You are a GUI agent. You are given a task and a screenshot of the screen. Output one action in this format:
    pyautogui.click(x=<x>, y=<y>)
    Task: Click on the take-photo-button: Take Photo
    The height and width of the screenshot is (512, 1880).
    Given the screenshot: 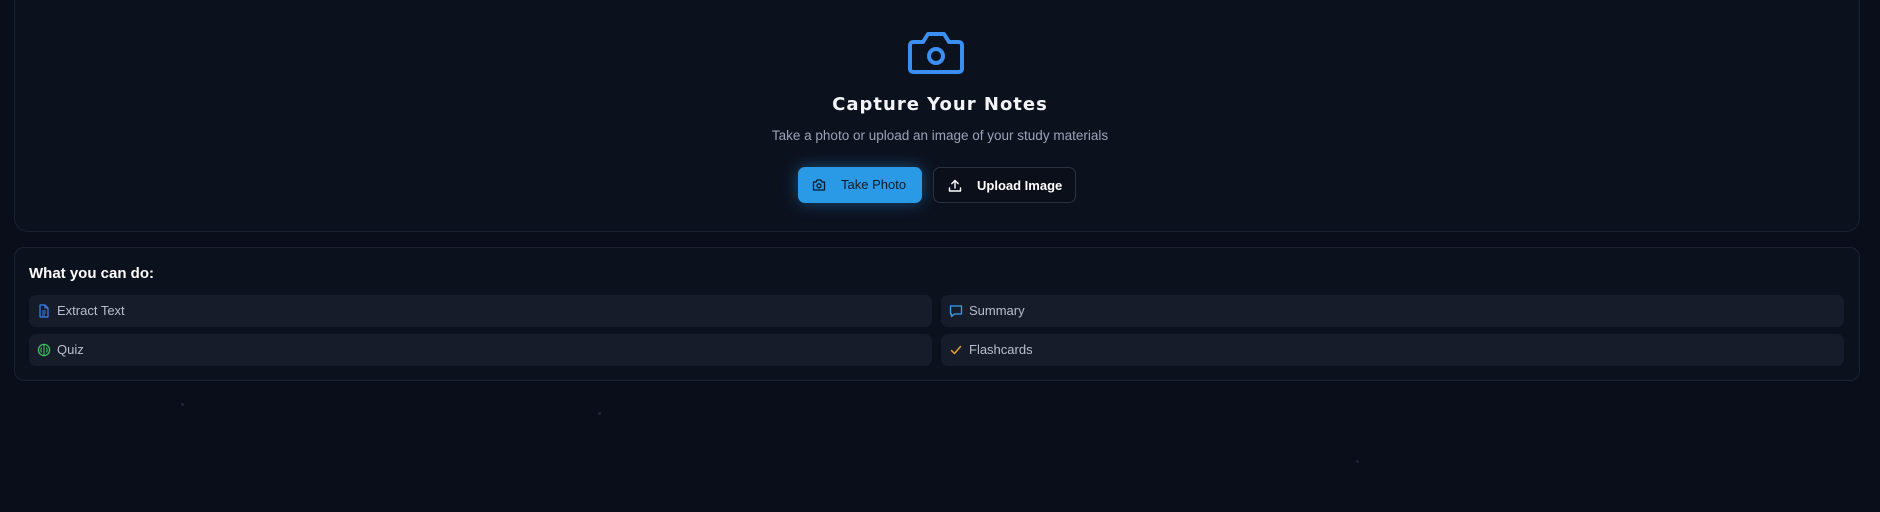 What is the action you would take?
    pyautogui.click(x=860, y=185)
    